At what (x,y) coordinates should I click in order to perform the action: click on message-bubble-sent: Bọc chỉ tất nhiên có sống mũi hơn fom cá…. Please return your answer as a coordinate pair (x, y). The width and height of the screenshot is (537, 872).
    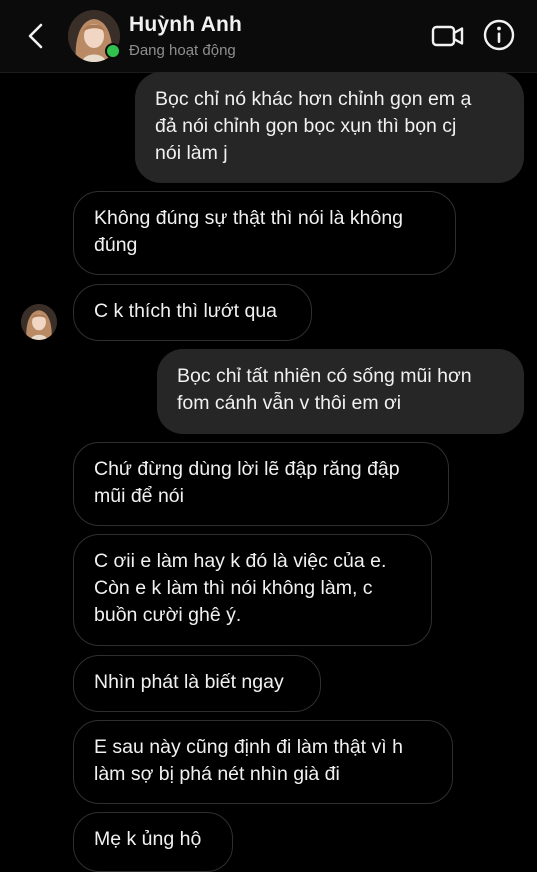
    Looking at the image, I should click on (340, 391).